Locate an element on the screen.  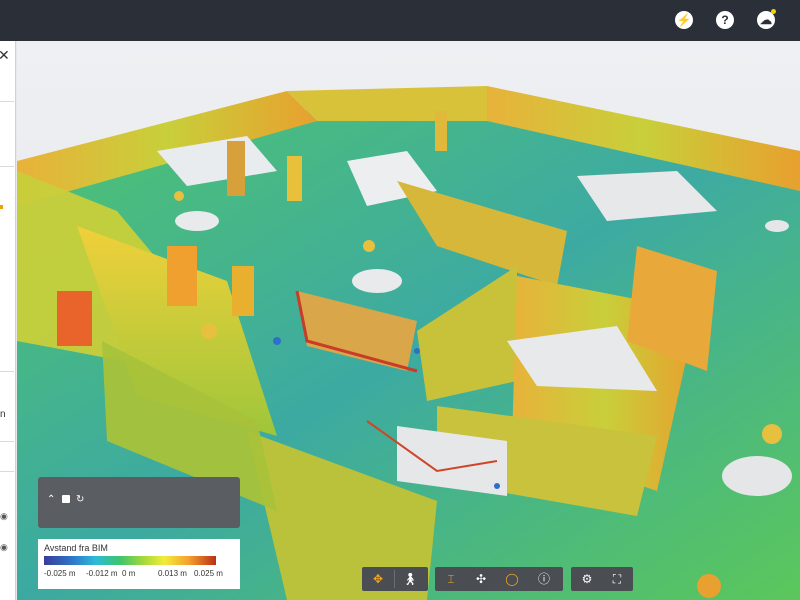
navigation-toolbar: ✥ 🚶︎ is located at coordinates (395, 579).